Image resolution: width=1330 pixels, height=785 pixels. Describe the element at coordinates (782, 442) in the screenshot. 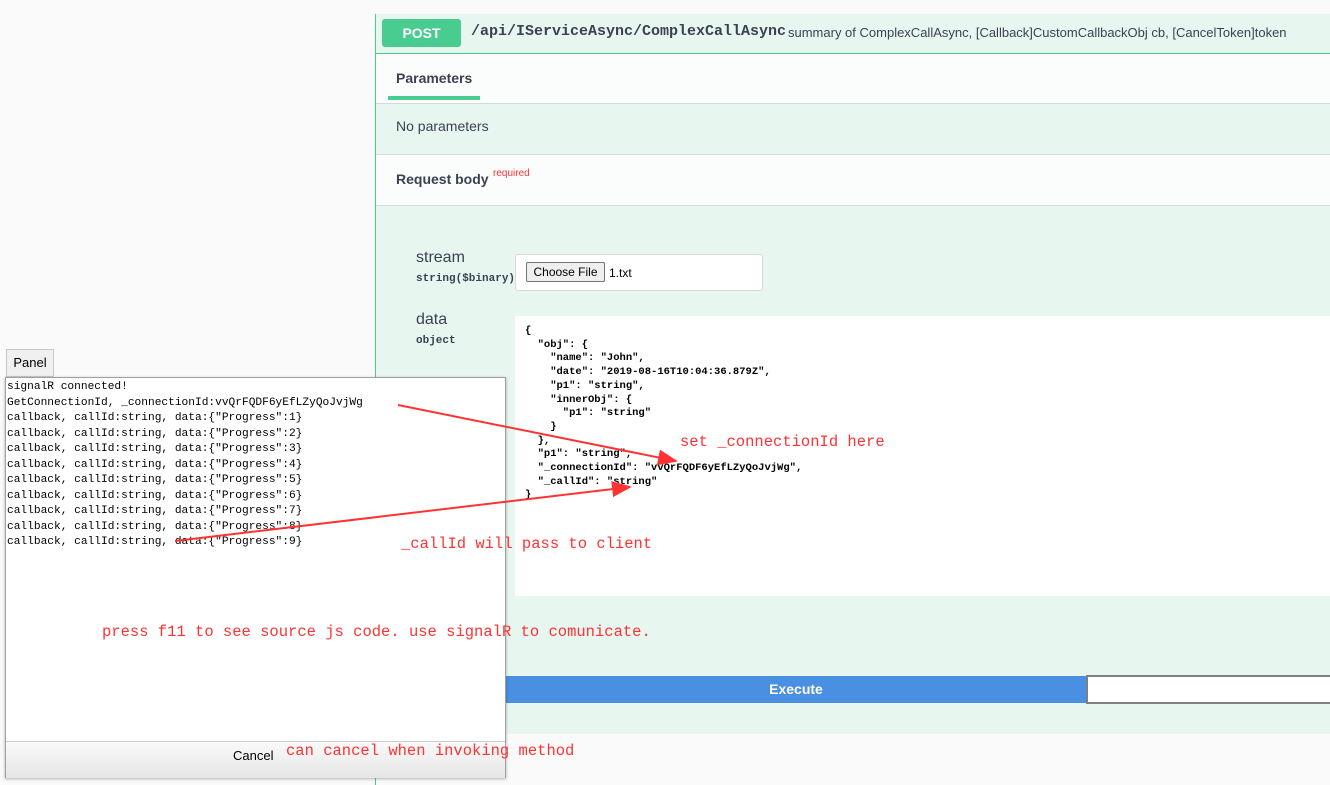

I see `annotation-connection: set _connectionId here` at that location.